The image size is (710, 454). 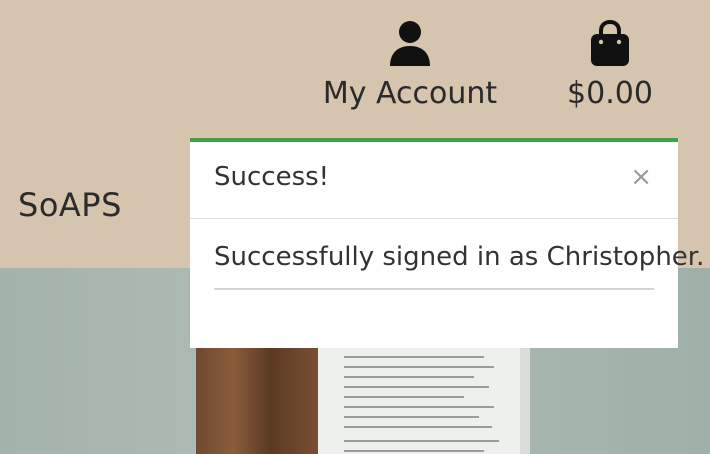 I want to click on hero-frame-edge, so click(x=525, y=401).